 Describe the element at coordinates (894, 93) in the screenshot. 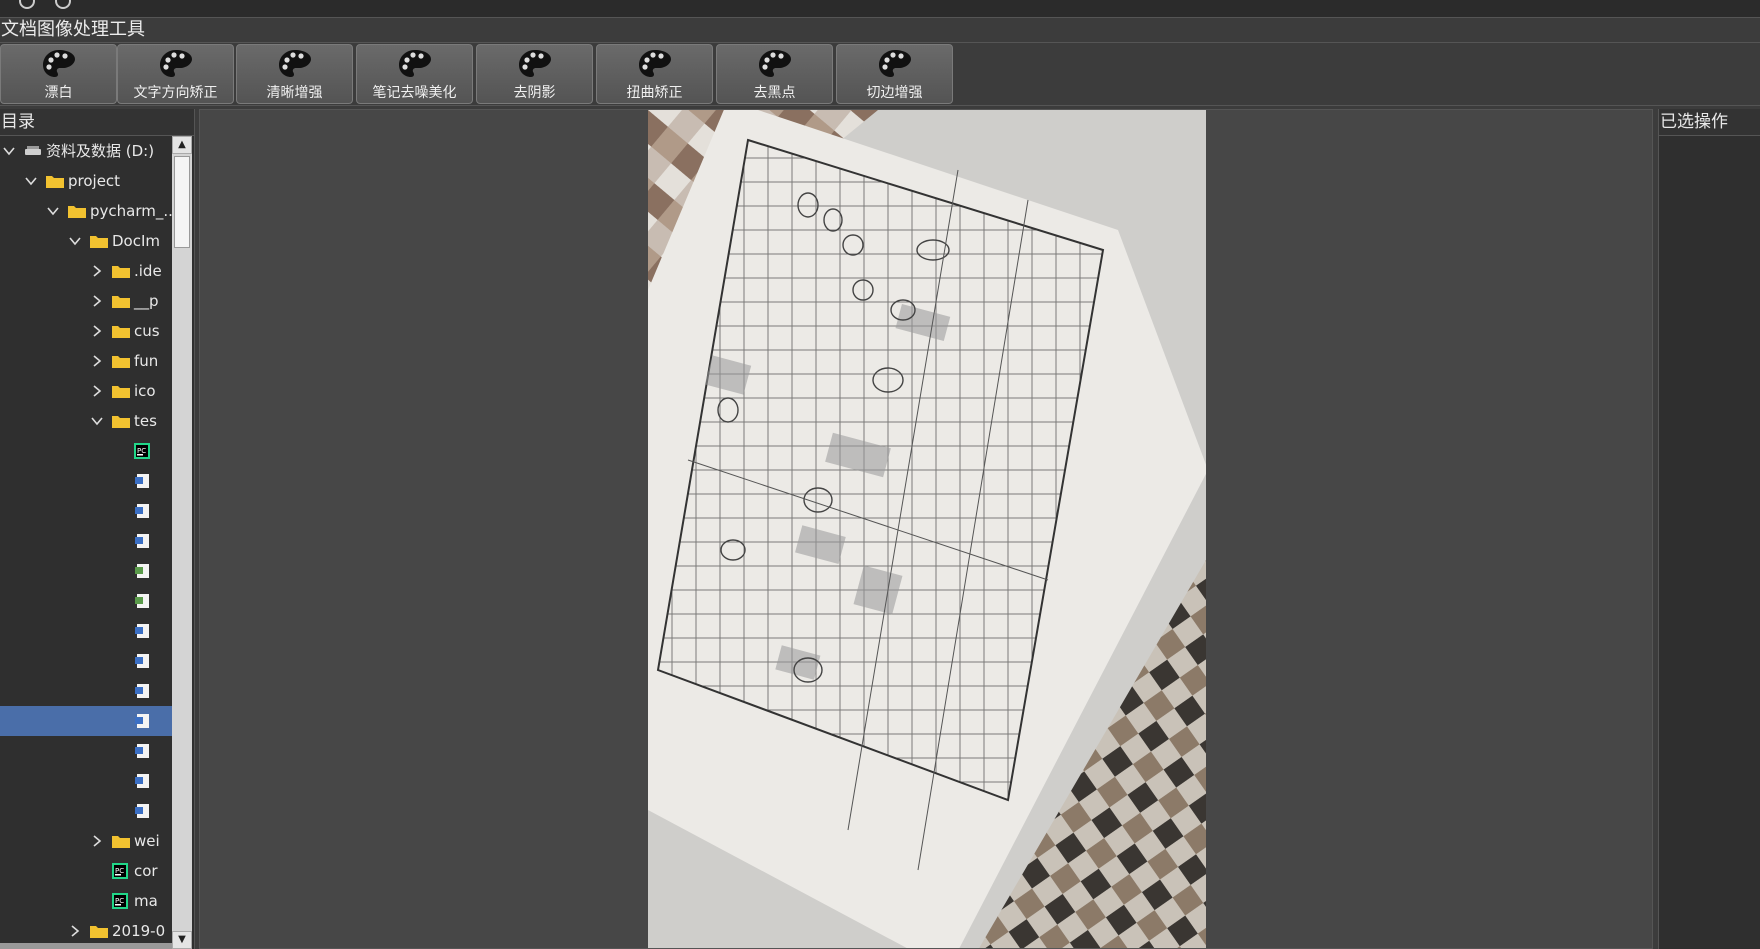

I see `toolbar-button-label: 切边增强` at that location.